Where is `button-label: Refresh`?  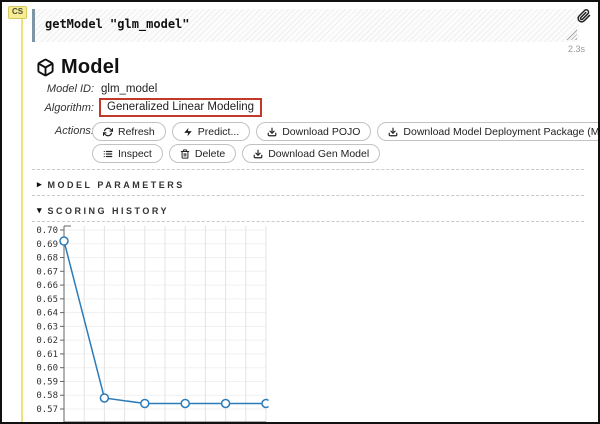
button-label: Refresh is located at coordinates (136, 131).